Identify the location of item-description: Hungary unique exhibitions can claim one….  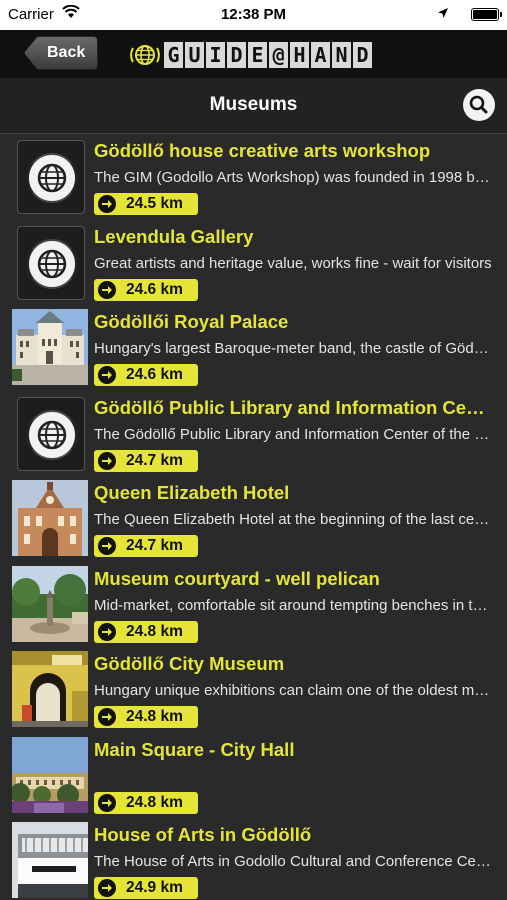
(294, 690).